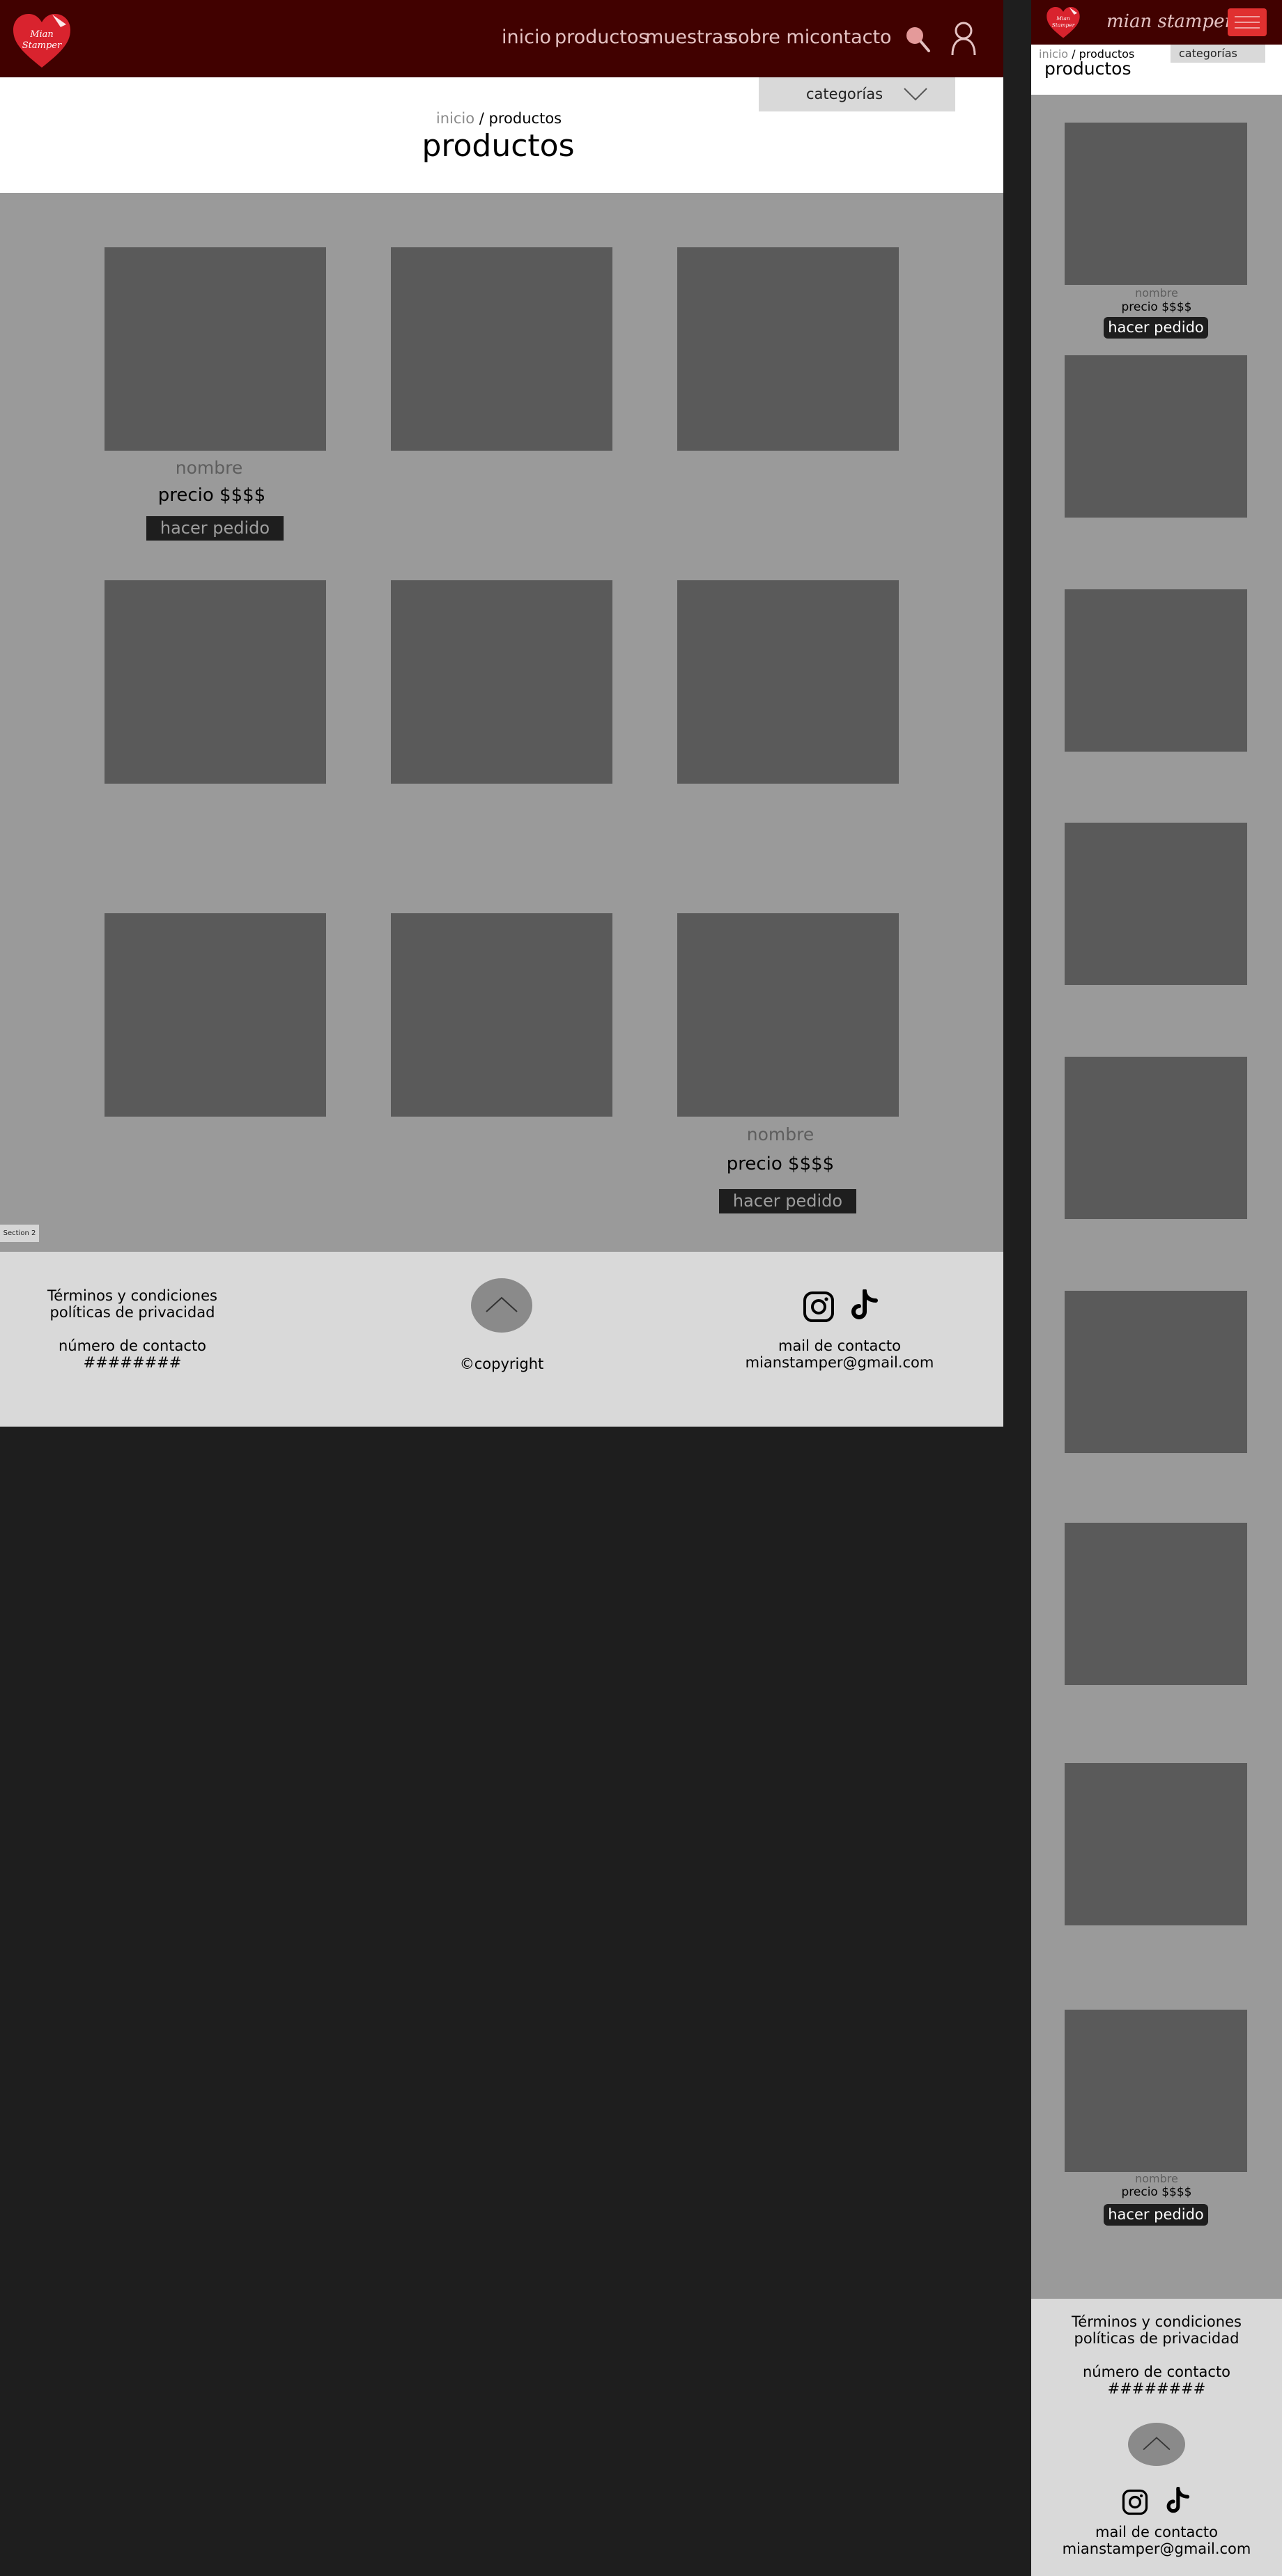 The width and height of the screenshot is (1282, 2576). Describe the element at coordinates (769, 39) in the screenshot. I see `nav-sobre-mi: sobre mi` at that location.